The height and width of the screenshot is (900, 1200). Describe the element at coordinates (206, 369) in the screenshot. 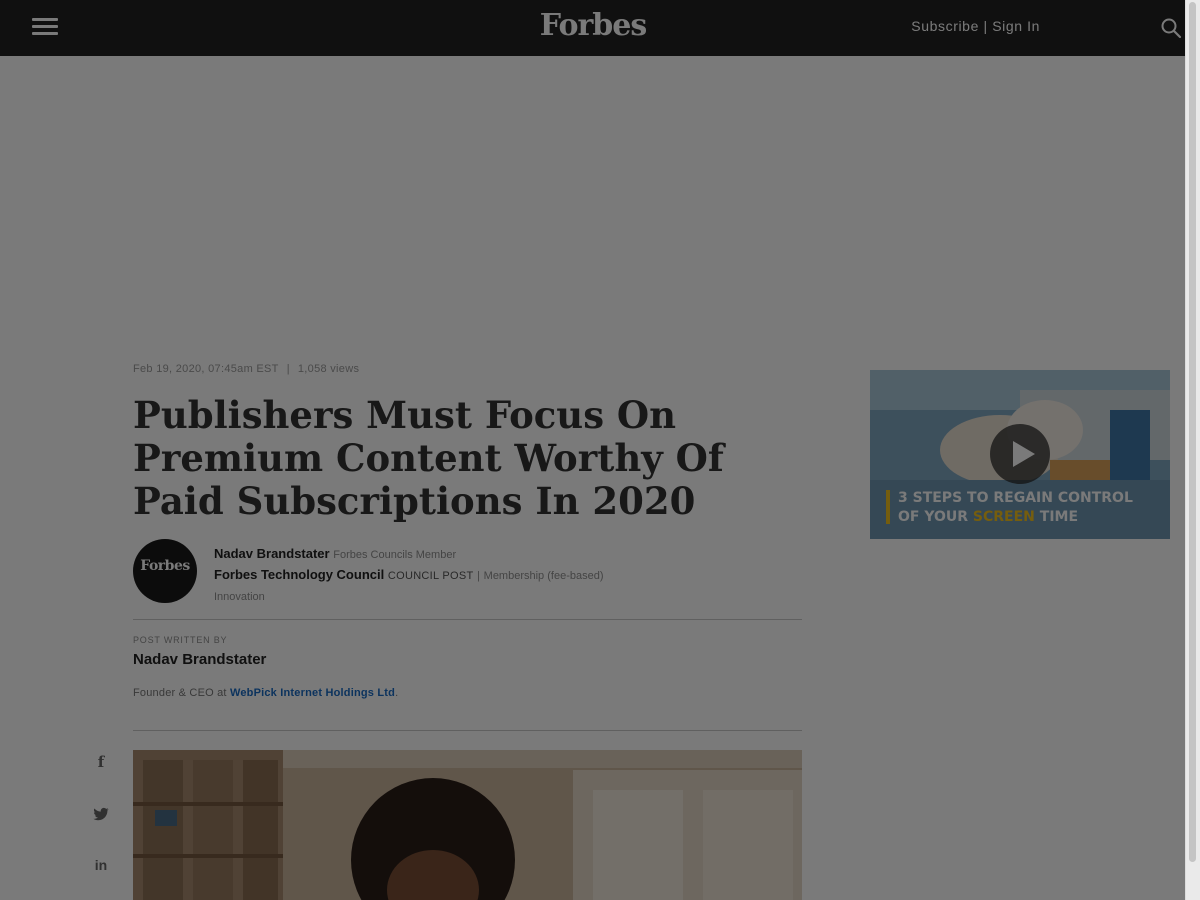

I see `publish-date: Feb 19, 2020, 07:45am EST` at that location.